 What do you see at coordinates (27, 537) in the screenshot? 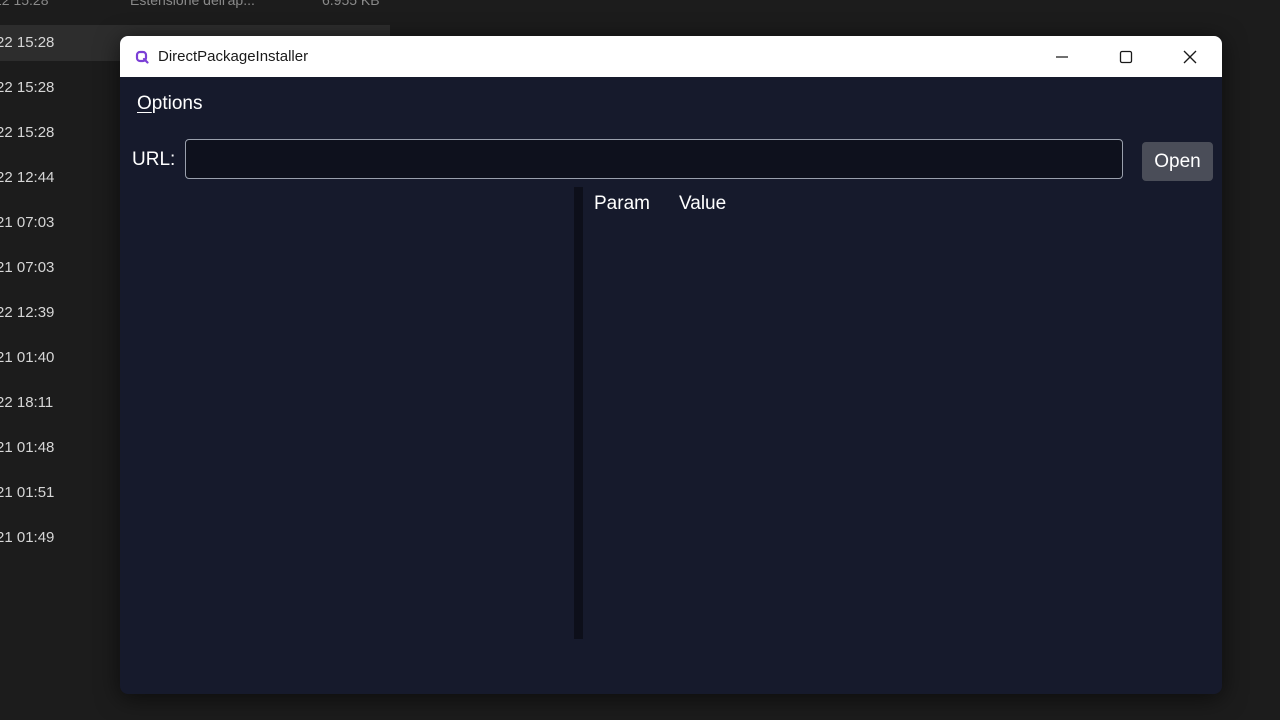
I see `bg-row-time: 21 01:49` at bounding box center [27, 537].